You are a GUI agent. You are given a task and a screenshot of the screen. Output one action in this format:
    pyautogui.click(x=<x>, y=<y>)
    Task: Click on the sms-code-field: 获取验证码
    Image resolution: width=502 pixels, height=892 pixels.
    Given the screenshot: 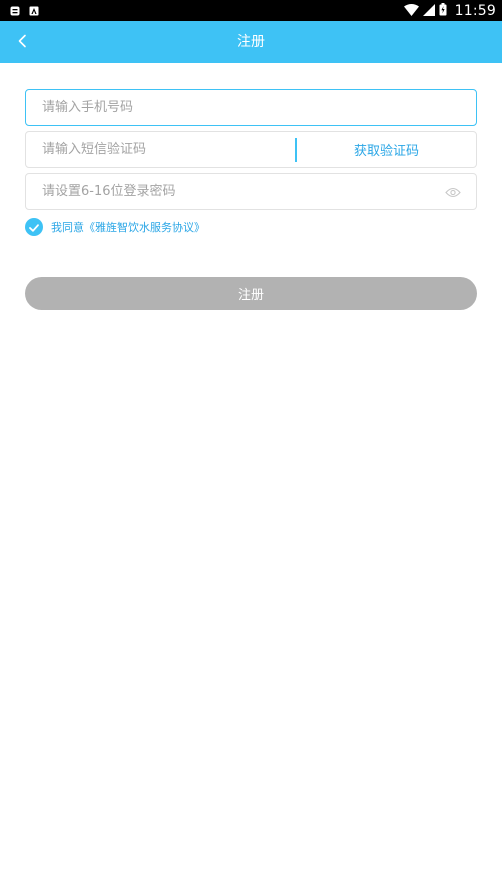 What is the action you would take?
    pyautogui.click(x=251, y=149)
    